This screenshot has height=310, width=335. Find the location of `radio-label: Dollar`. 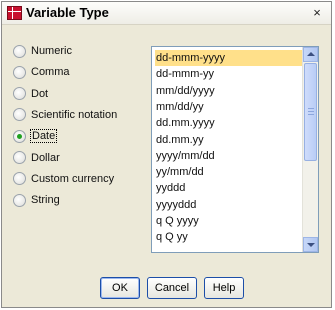

radio-label: Dollar is located at coordinates (45, 157).